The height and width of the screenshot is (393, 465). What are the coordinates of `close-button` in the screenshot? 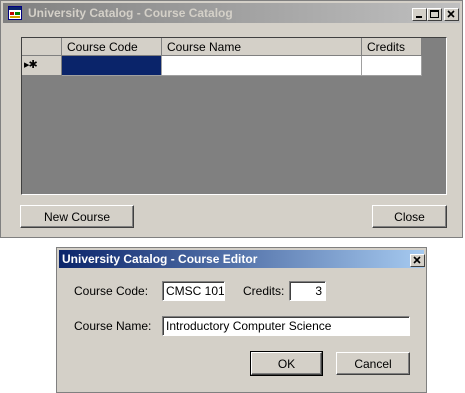 It's located at (451, 14).